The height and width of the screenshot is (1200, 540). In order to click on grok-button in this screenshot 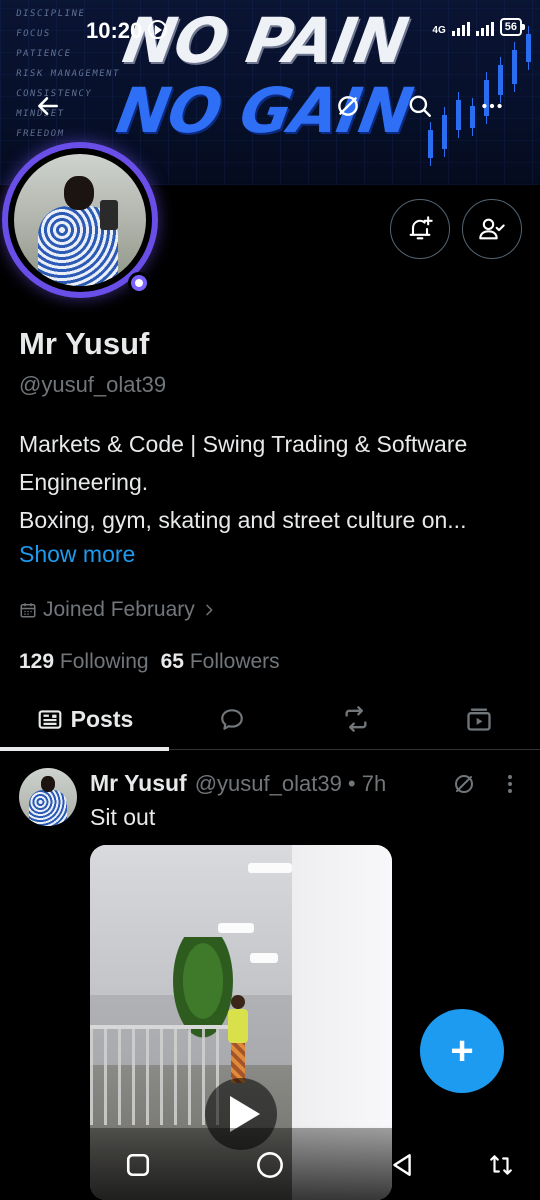, I will do `click(348, 106)`.